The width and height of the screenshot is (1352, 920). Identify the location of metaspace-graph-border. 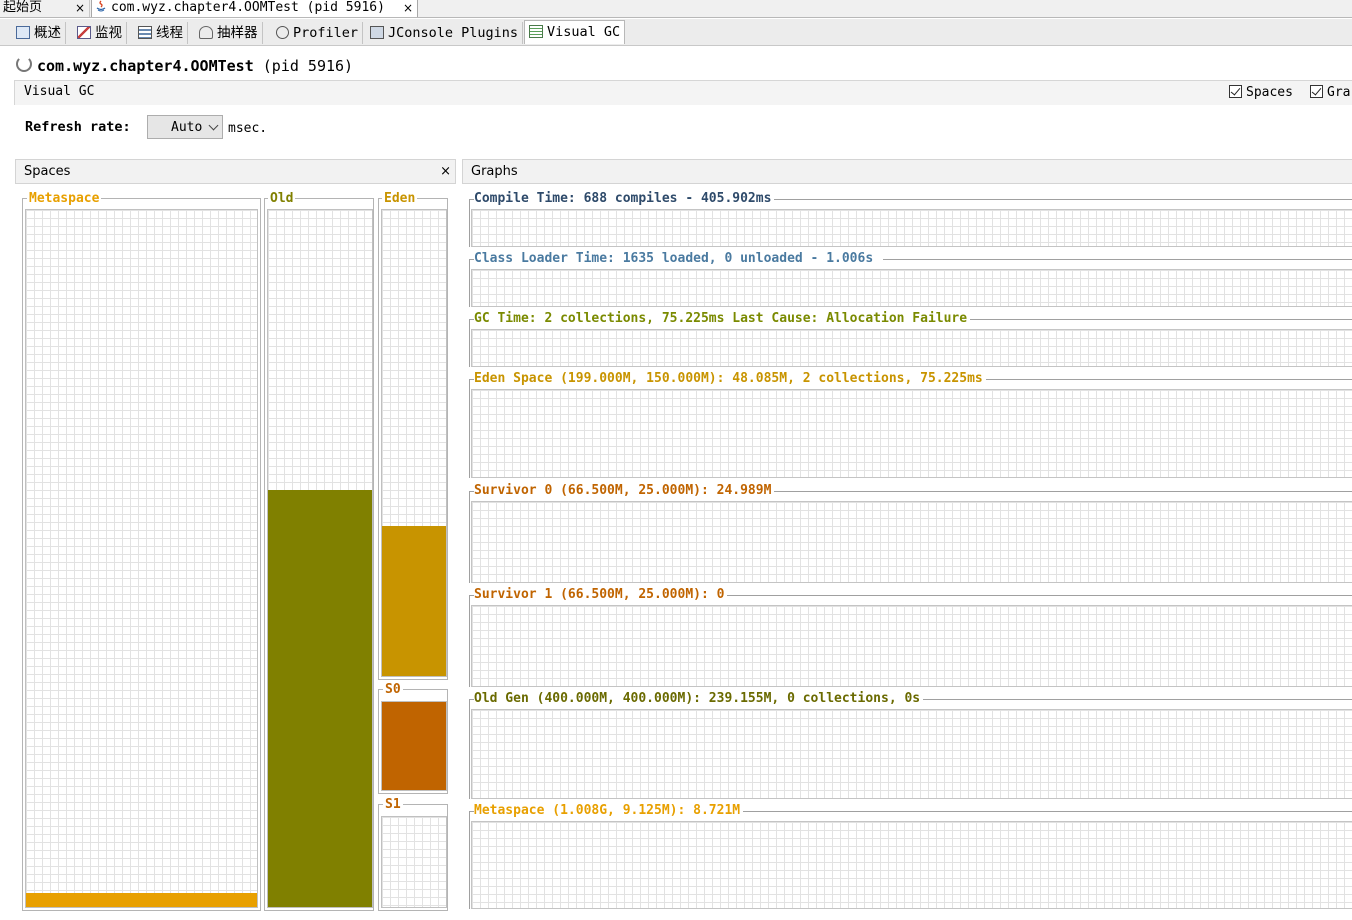
(469, 860).